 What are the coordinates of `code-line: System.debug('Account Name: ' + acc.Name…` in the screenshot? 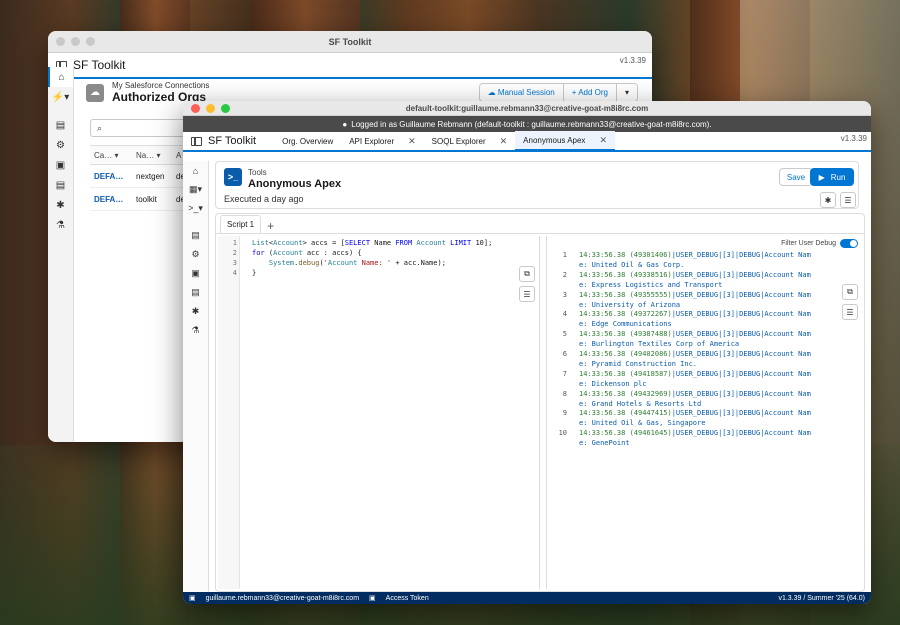 It's located at (357, 263).